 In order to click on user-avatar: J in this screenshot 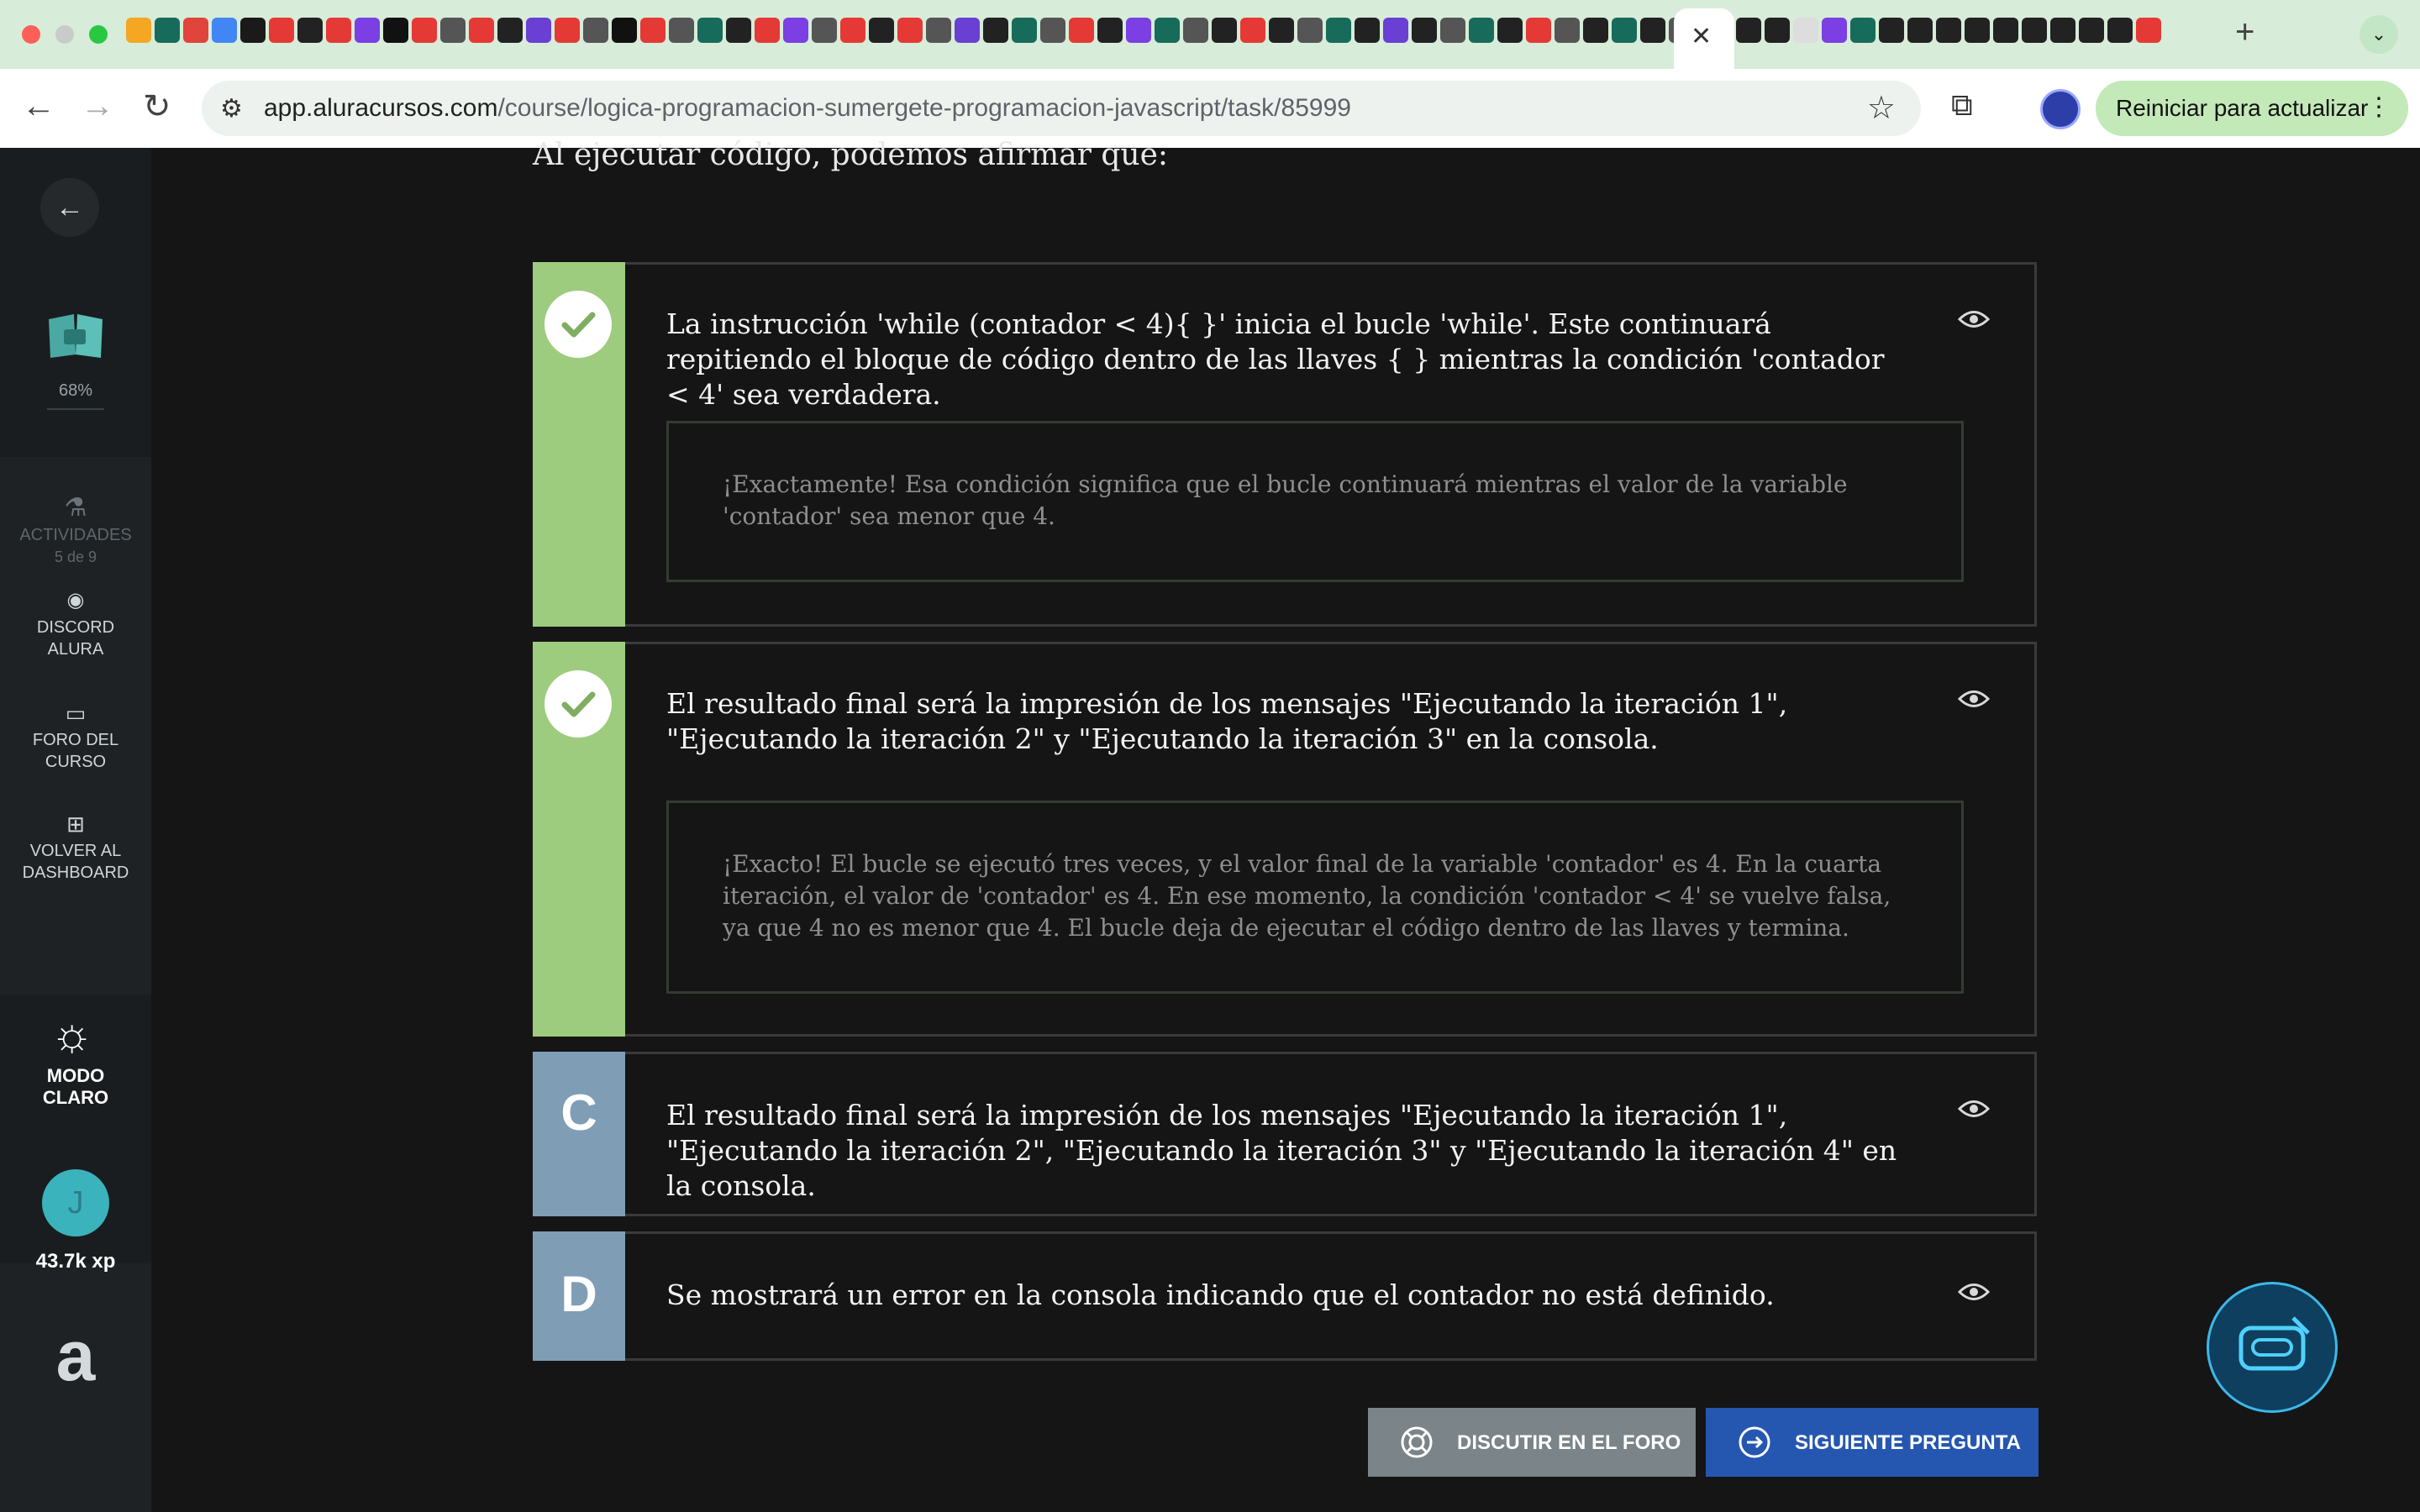, I will do `click(75, 1202)`.